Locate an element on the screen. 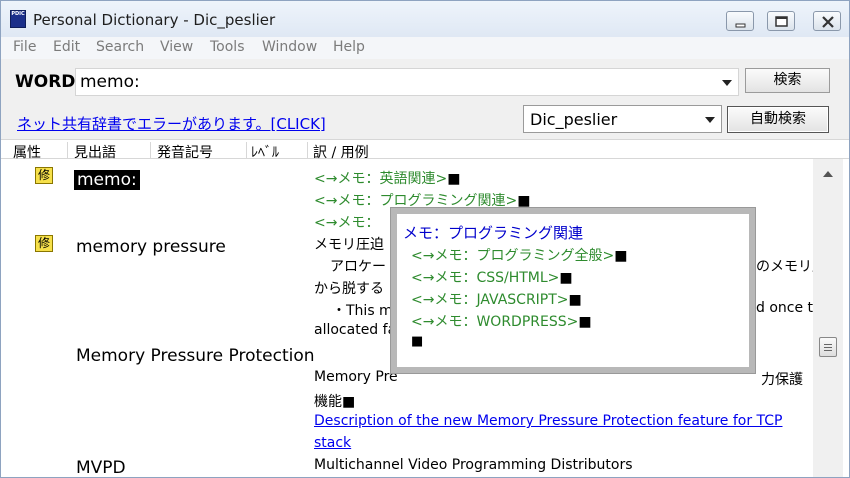 This screenshot has height=478, width=850. maximize-button is located at coordinates (781, 21).